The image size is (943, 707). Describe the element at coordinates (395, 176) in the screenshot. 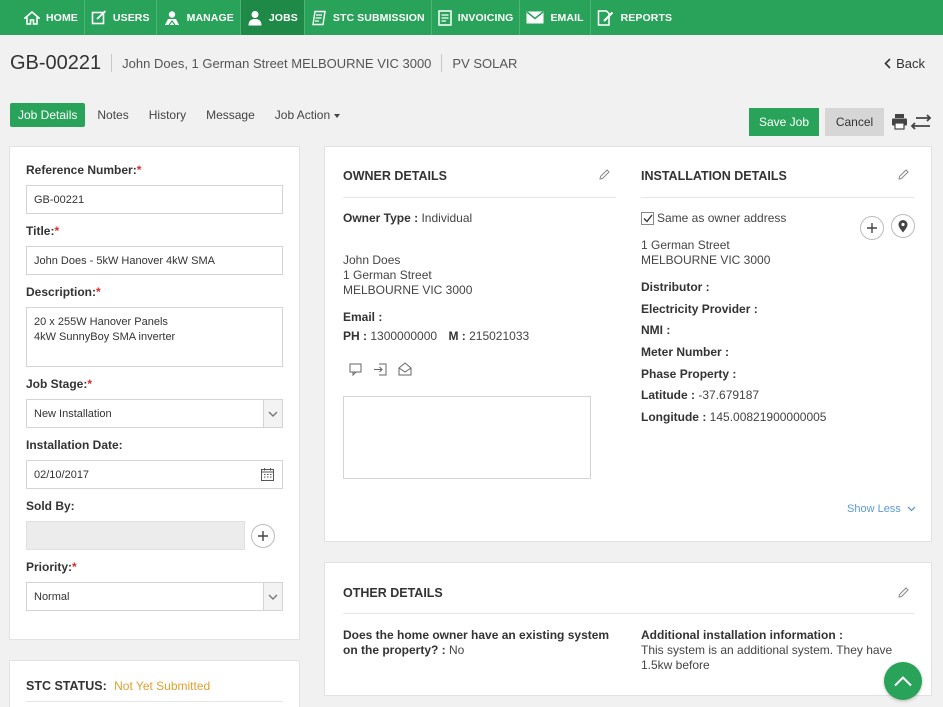

I see `owner-details-title: OWNER DETAILS` at that location.